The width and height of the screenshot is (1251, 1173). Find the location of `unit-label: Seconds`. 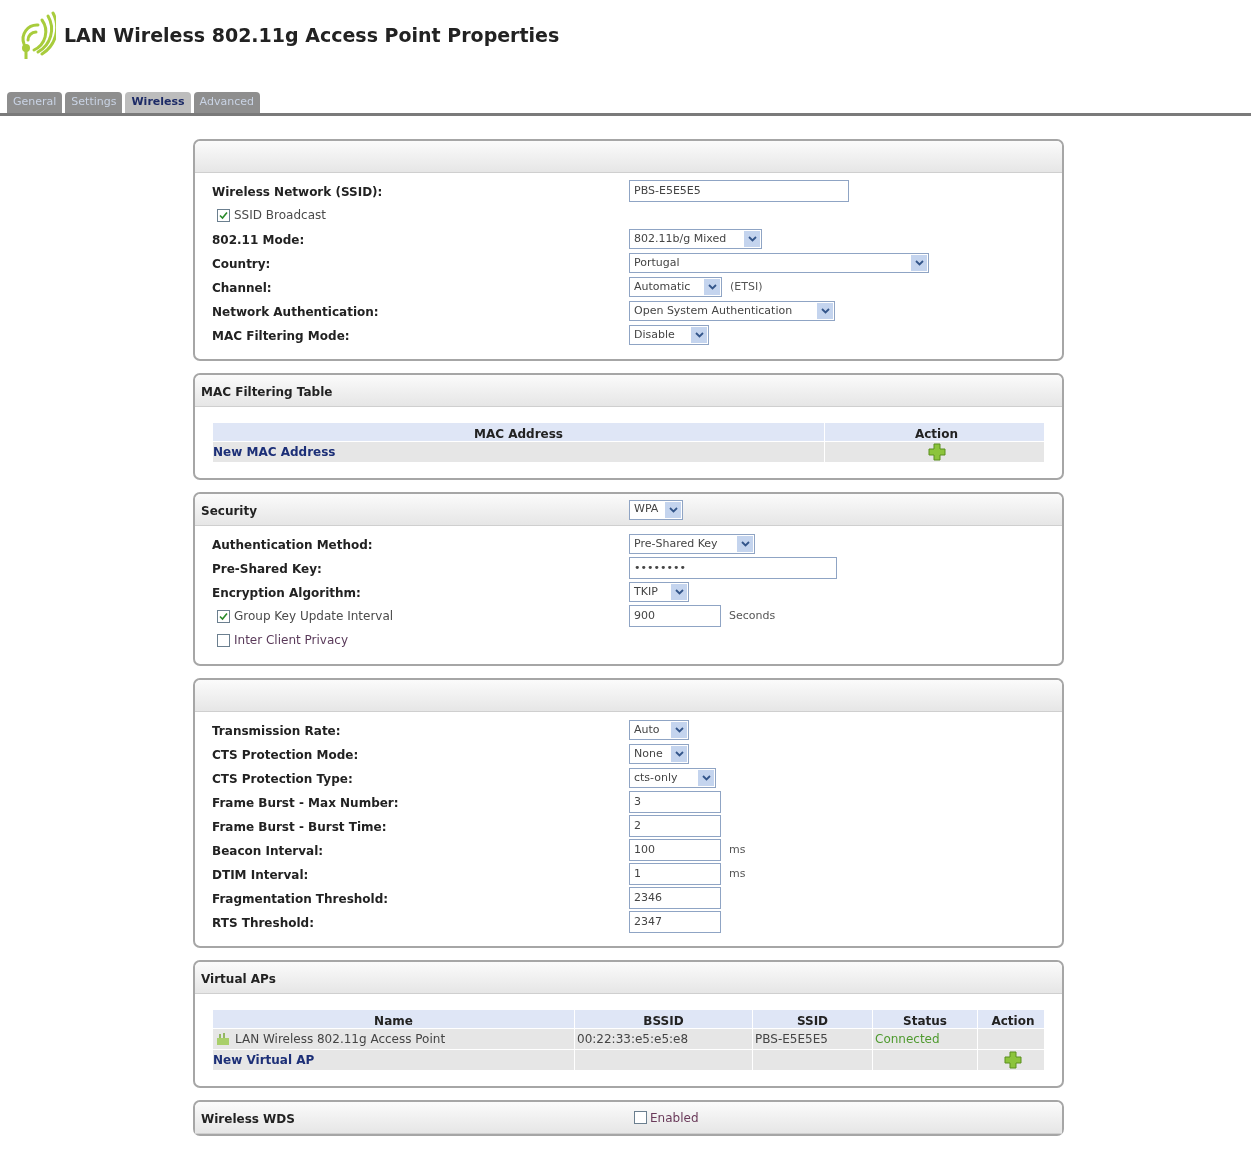

unit-label: Seconds is located at coordinates (752, 615).